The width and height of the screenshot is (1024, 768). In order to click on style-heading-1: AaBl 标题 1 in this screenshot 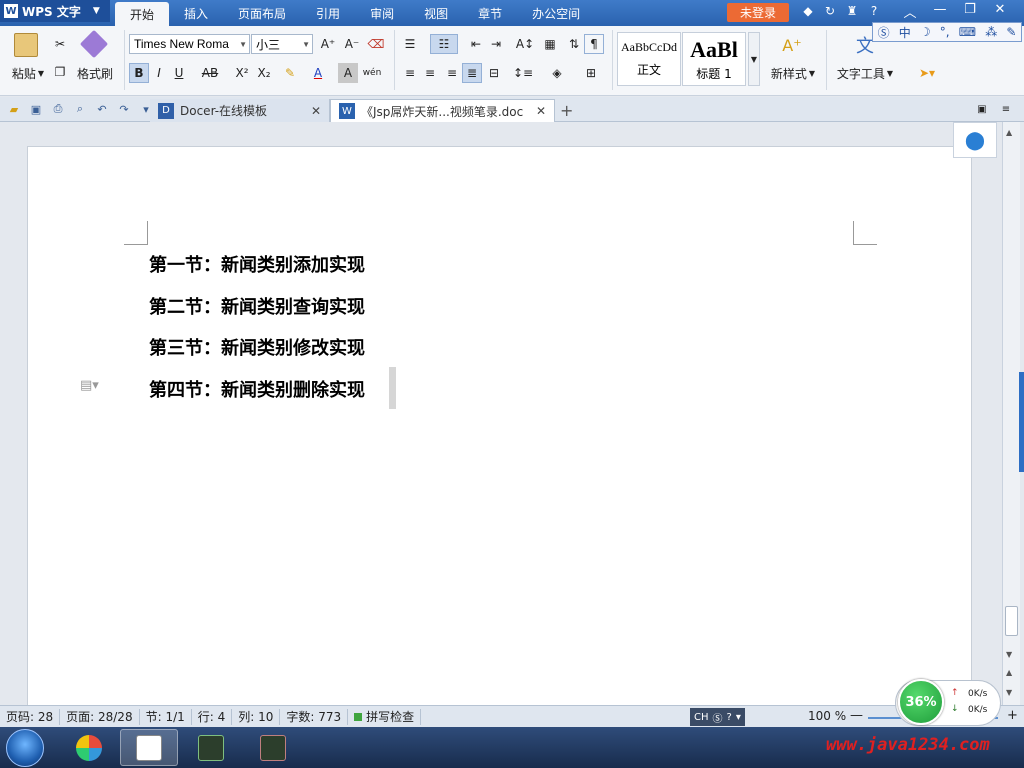, I will do `click(714, 59)`.